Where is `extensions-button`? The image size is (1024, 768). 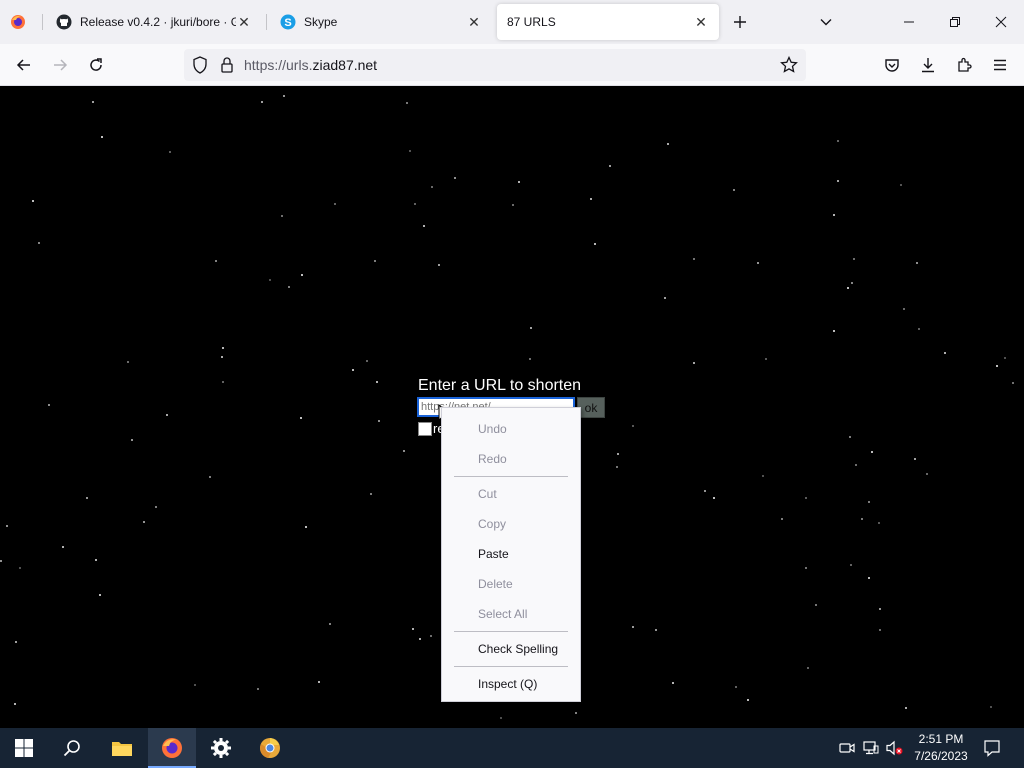 extensions-button is located at coordinates (964, 65).